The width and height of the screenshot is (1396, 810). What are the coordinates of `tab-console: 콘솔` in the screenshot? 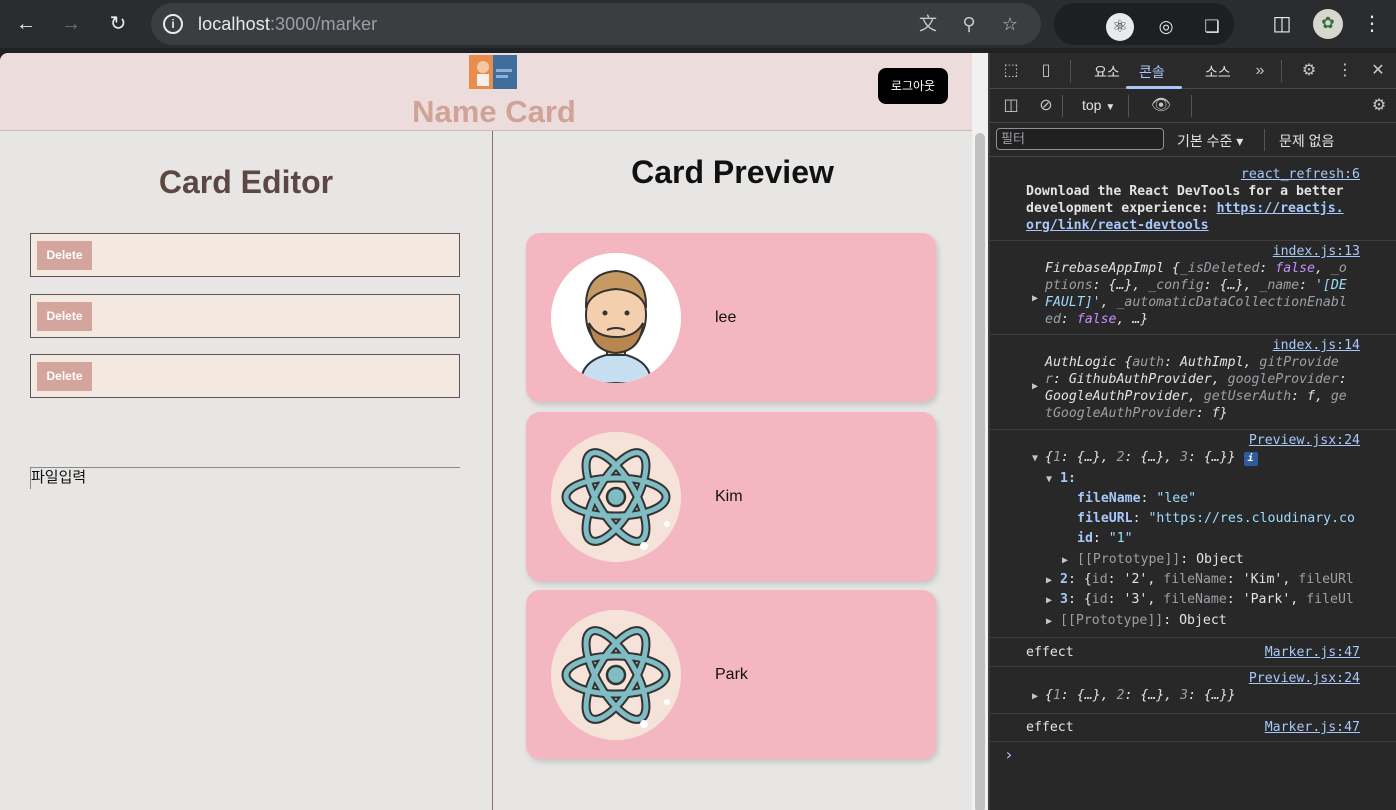 It's located at (1152, 72).